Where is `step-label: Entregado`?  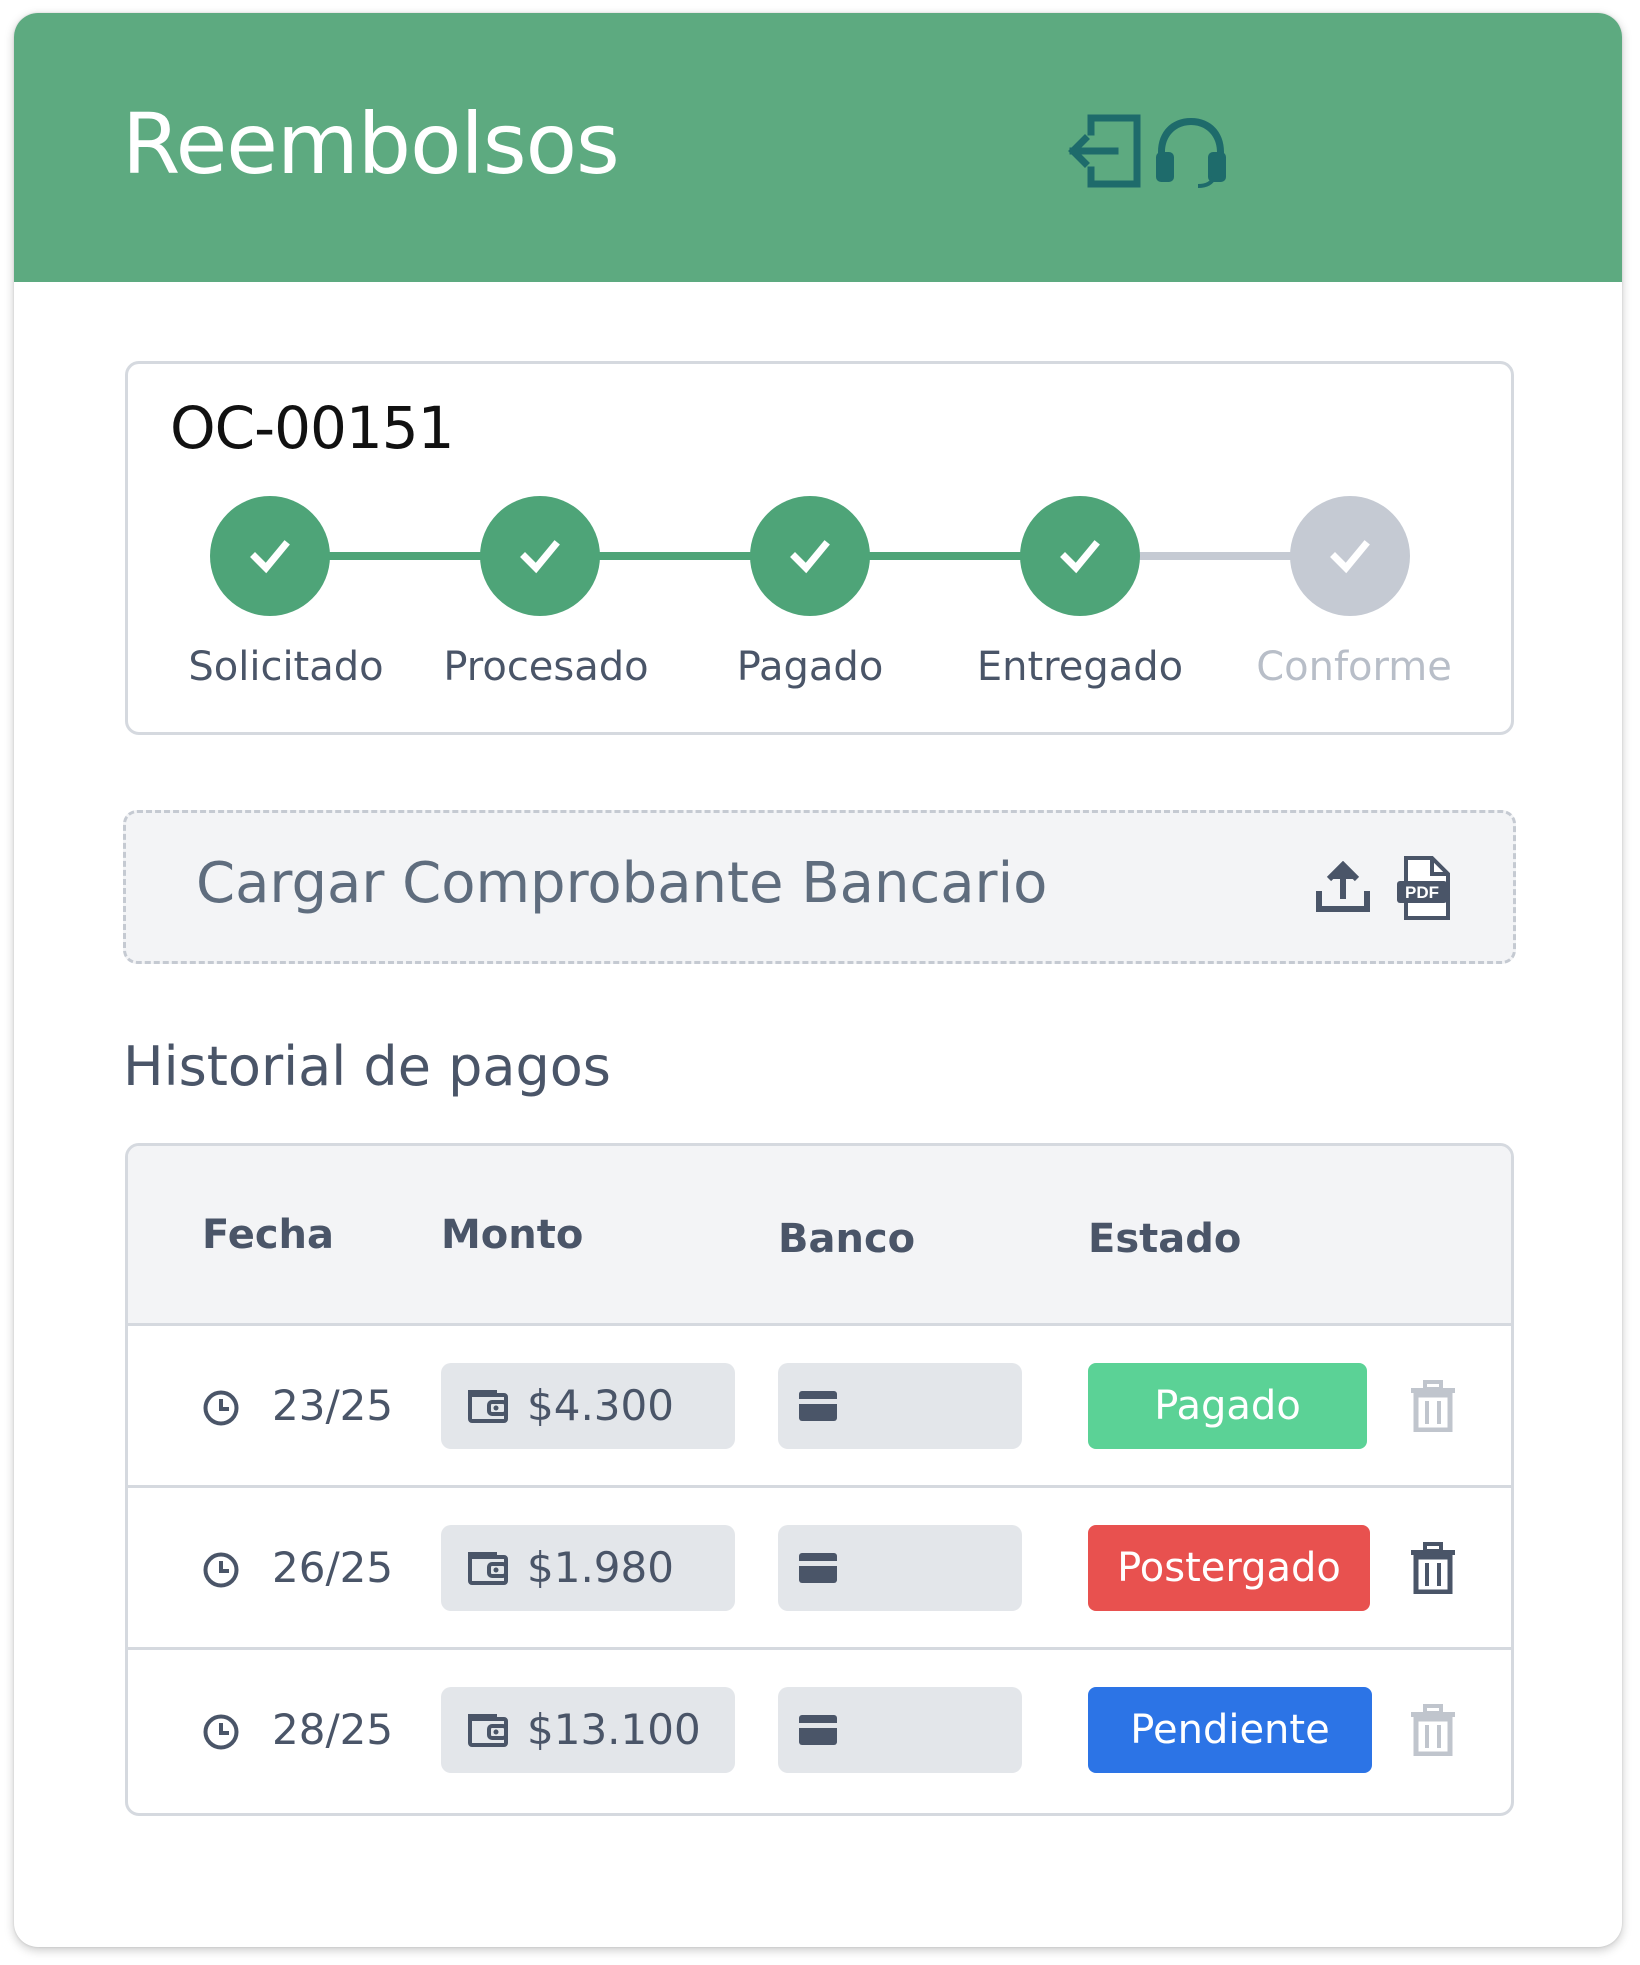
step-label: Entregado is located at coordinates (1080, 667).